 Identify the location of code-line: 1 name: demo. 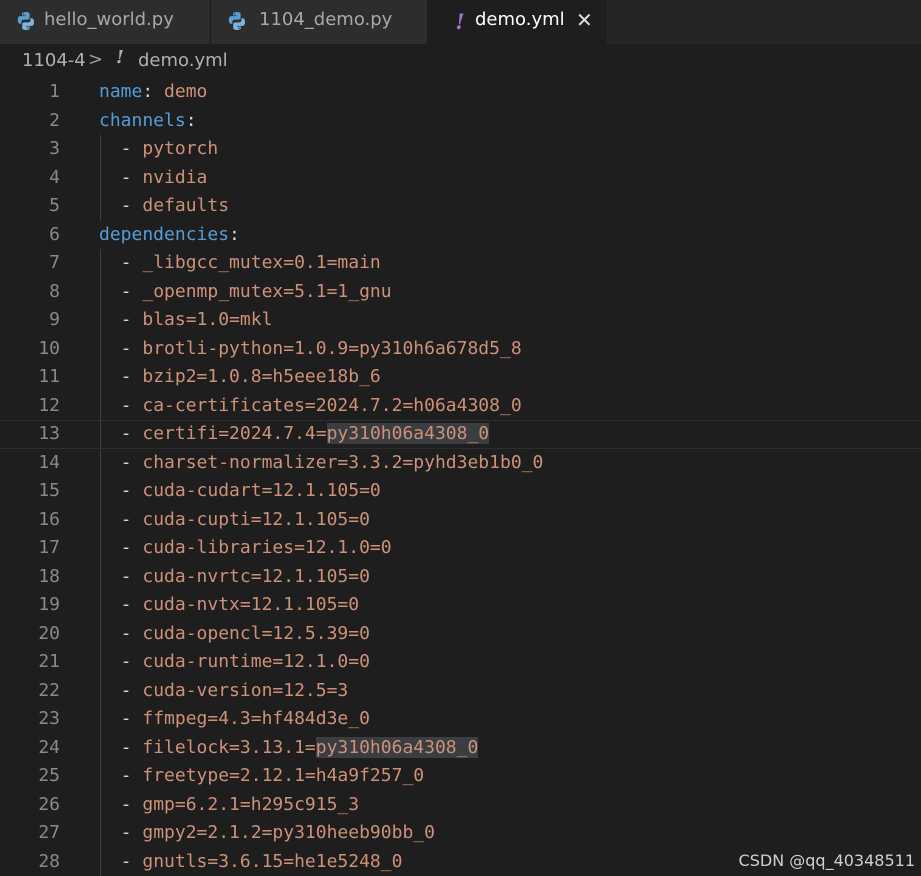
(460, 92).